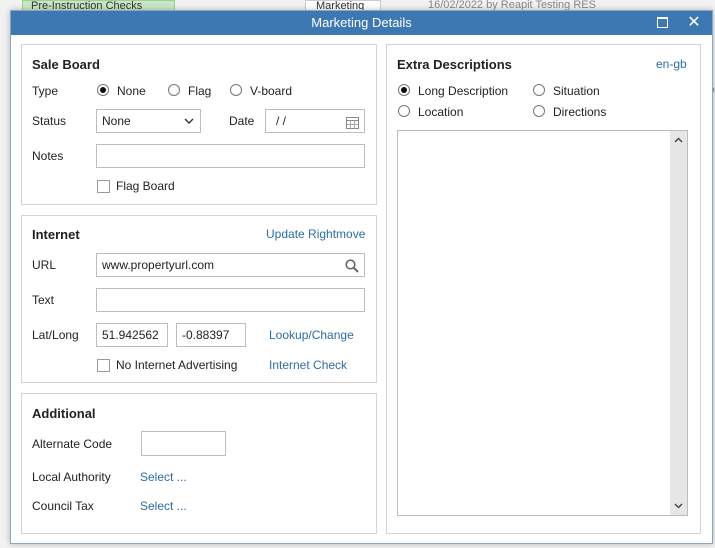 This screenshot has height=548, width=715. I want to click on type-none-radio, so click(103, 90).